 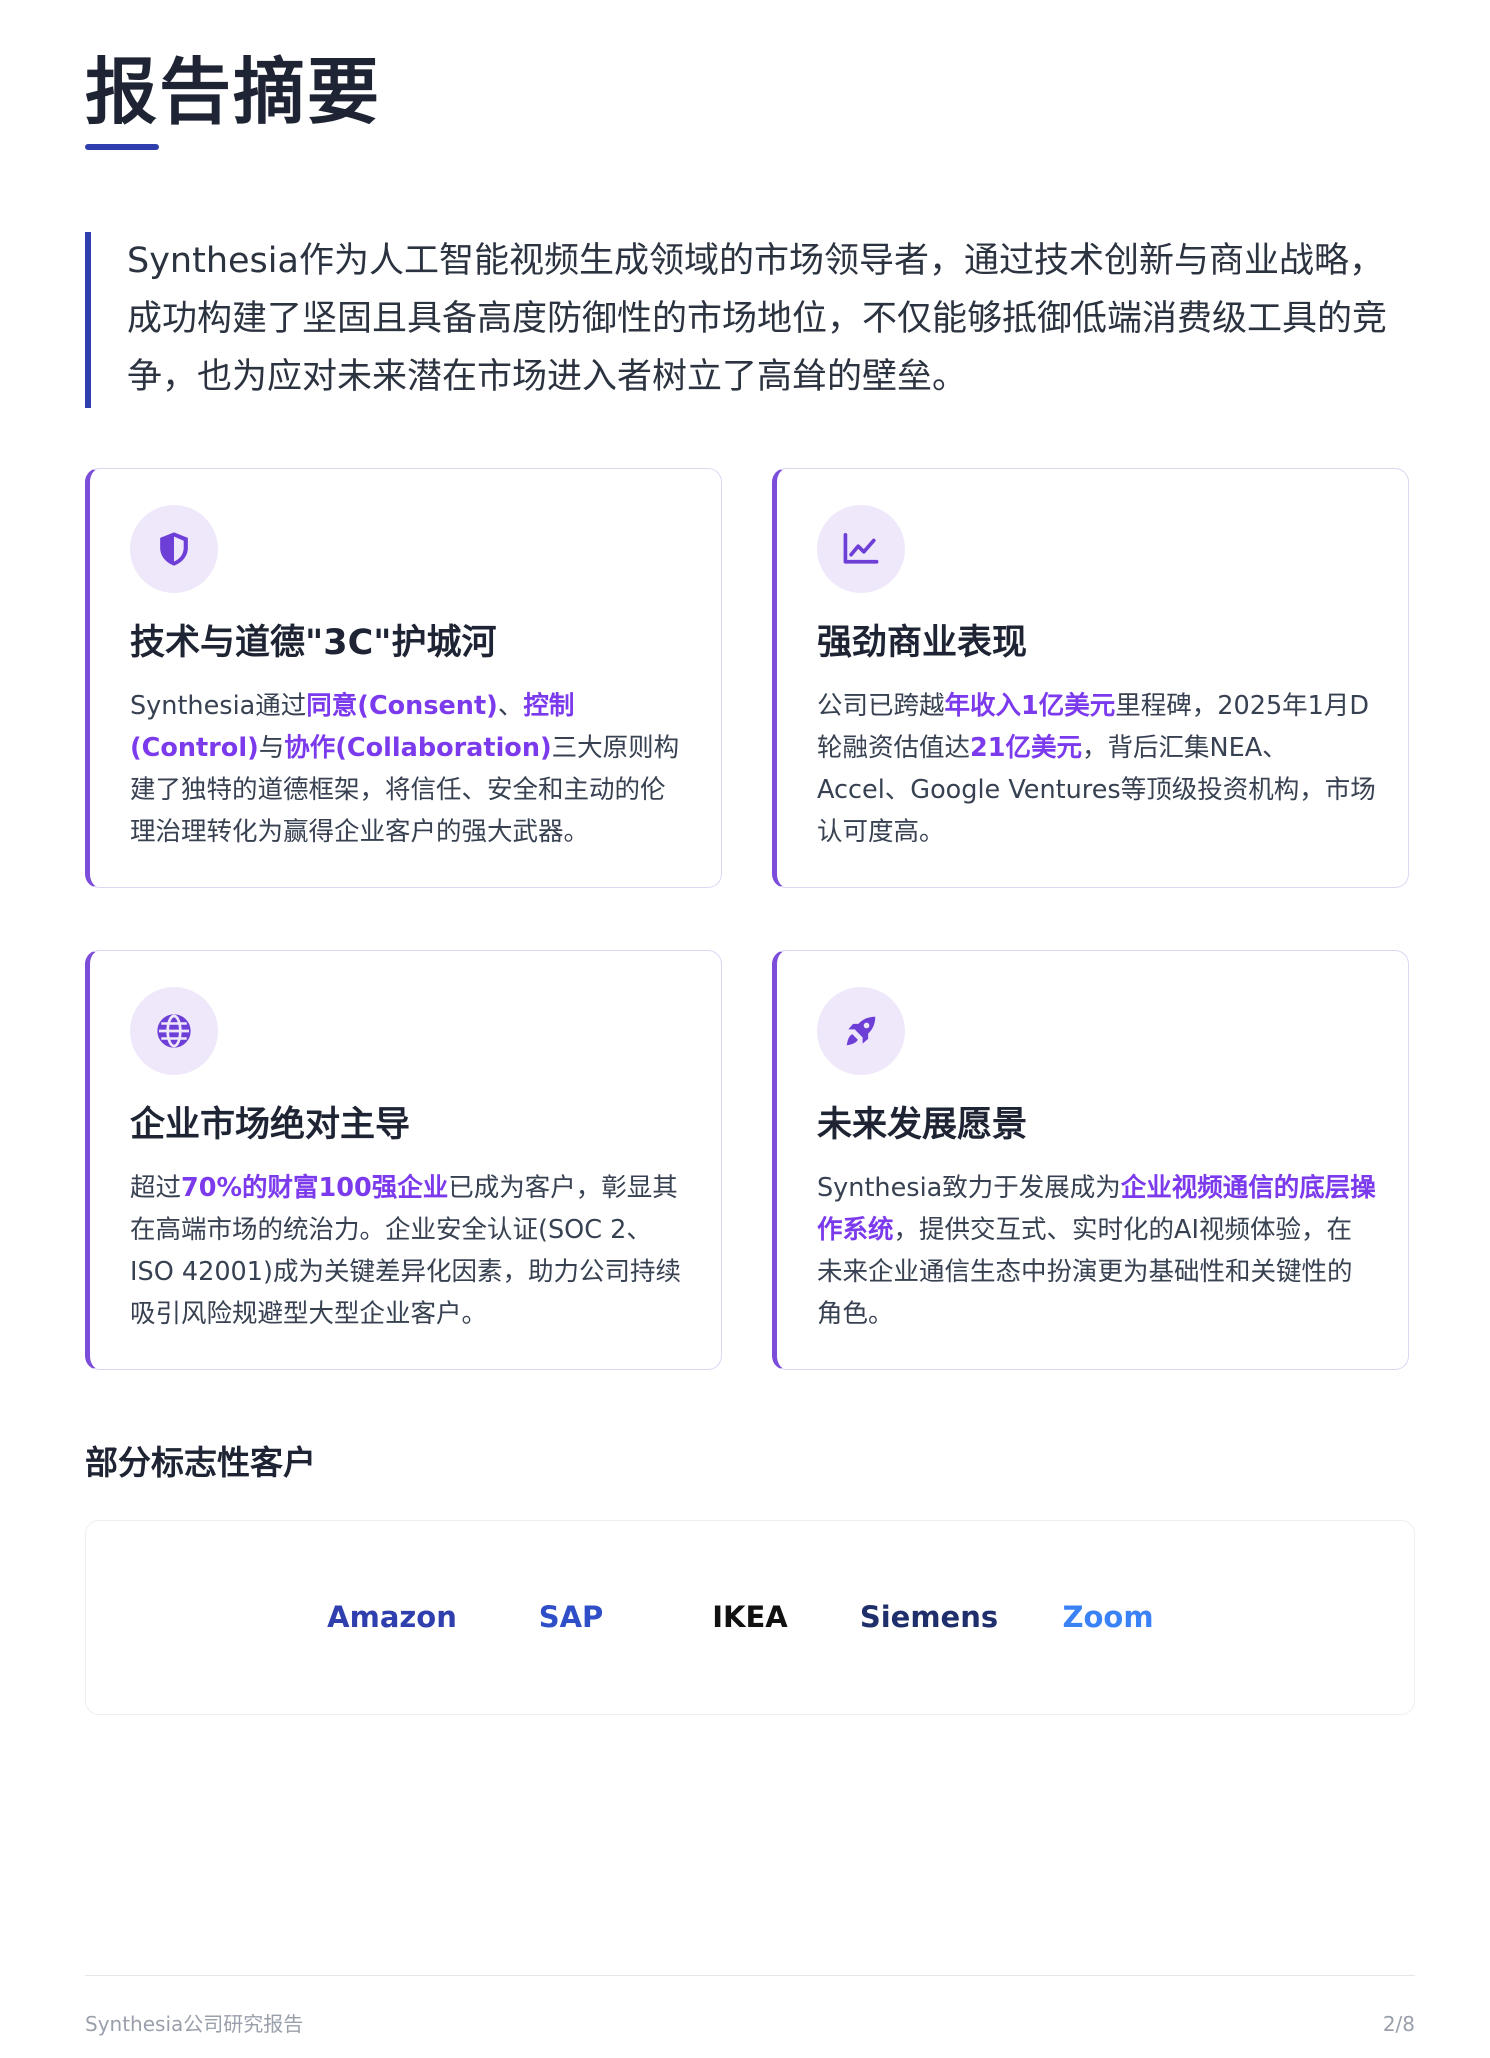 What do you see at coordinates (1108, 1617) in the screenshot?
I see `client-logo-zoom: Zoom` at bounding box center [1108, 1617].